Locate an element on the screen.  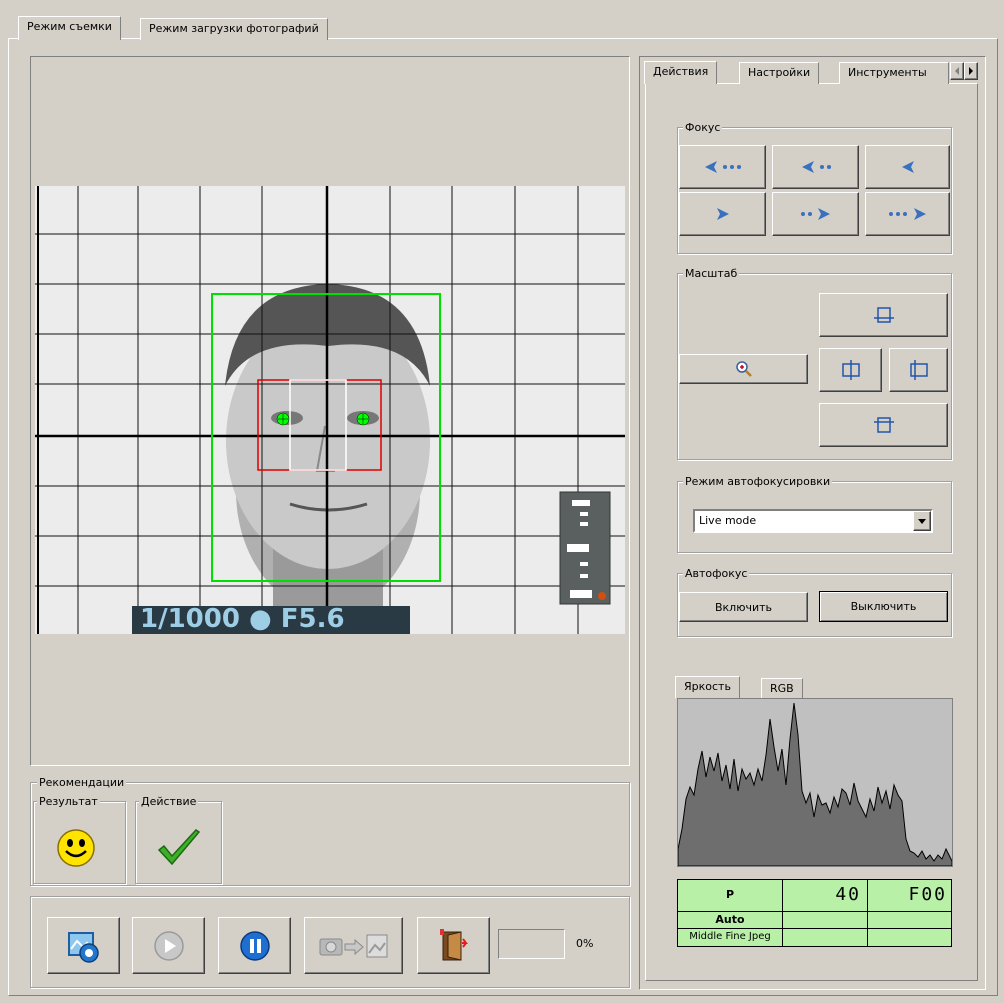
camera-to-image-icon is located at coordinates (353, 945).